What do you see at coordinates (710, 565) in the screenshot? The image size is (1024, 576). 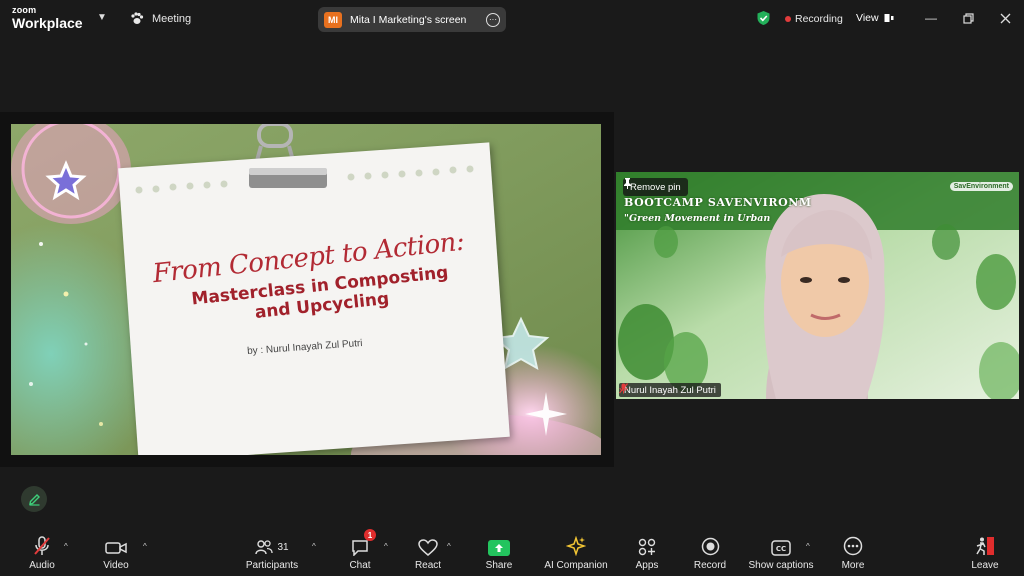 I see `record-label: Record` at bounding box center [710, 565].